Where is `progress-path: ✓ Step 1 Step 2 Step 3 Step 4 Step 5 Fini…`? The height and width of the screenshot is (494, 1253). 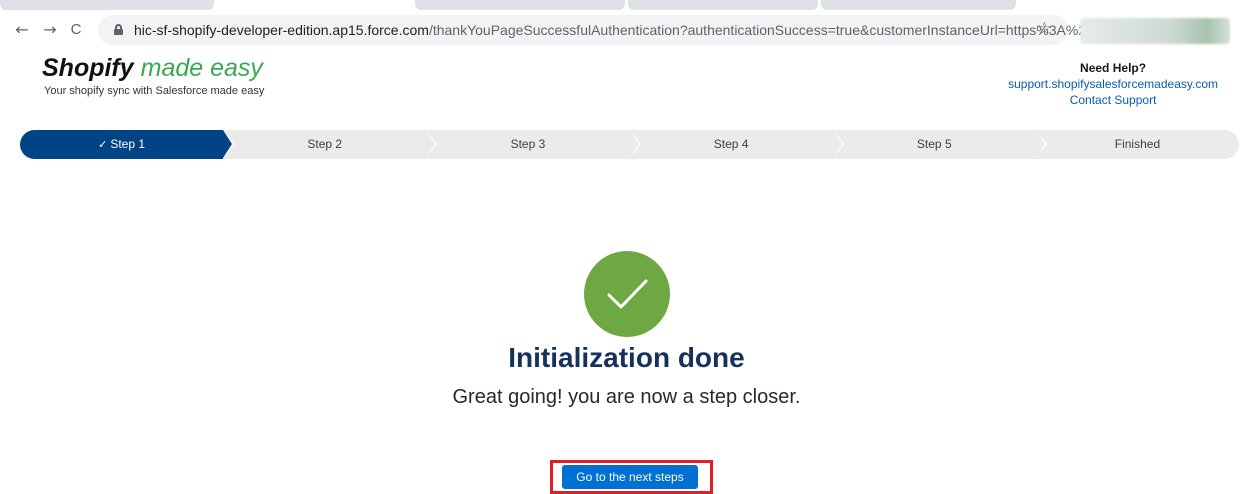
progress-path: ✓ Step 1 Step 2 Step 3 Step 4 Step 5 Fini… is located at coordinates (630, 144).